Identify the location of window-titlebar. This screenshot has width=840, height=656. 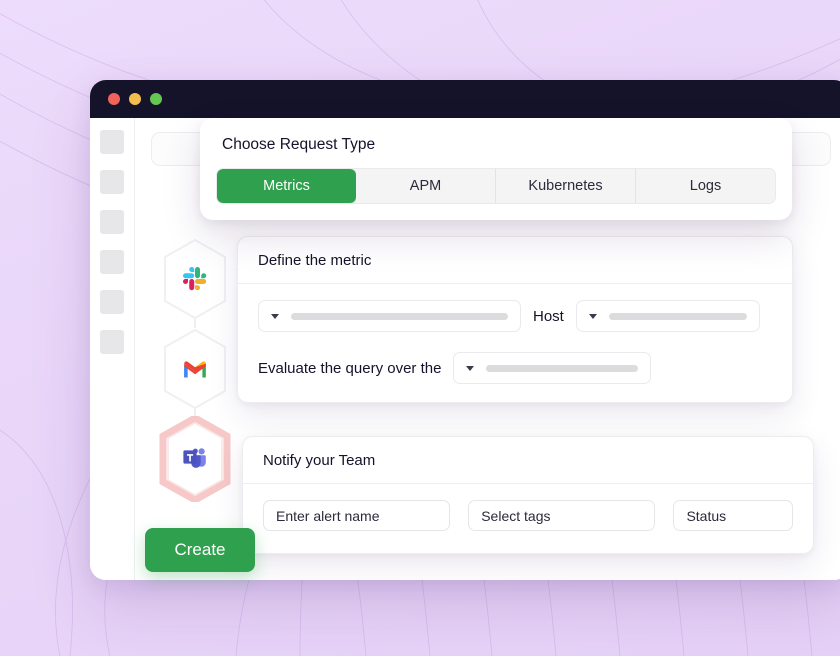
(465, 99).